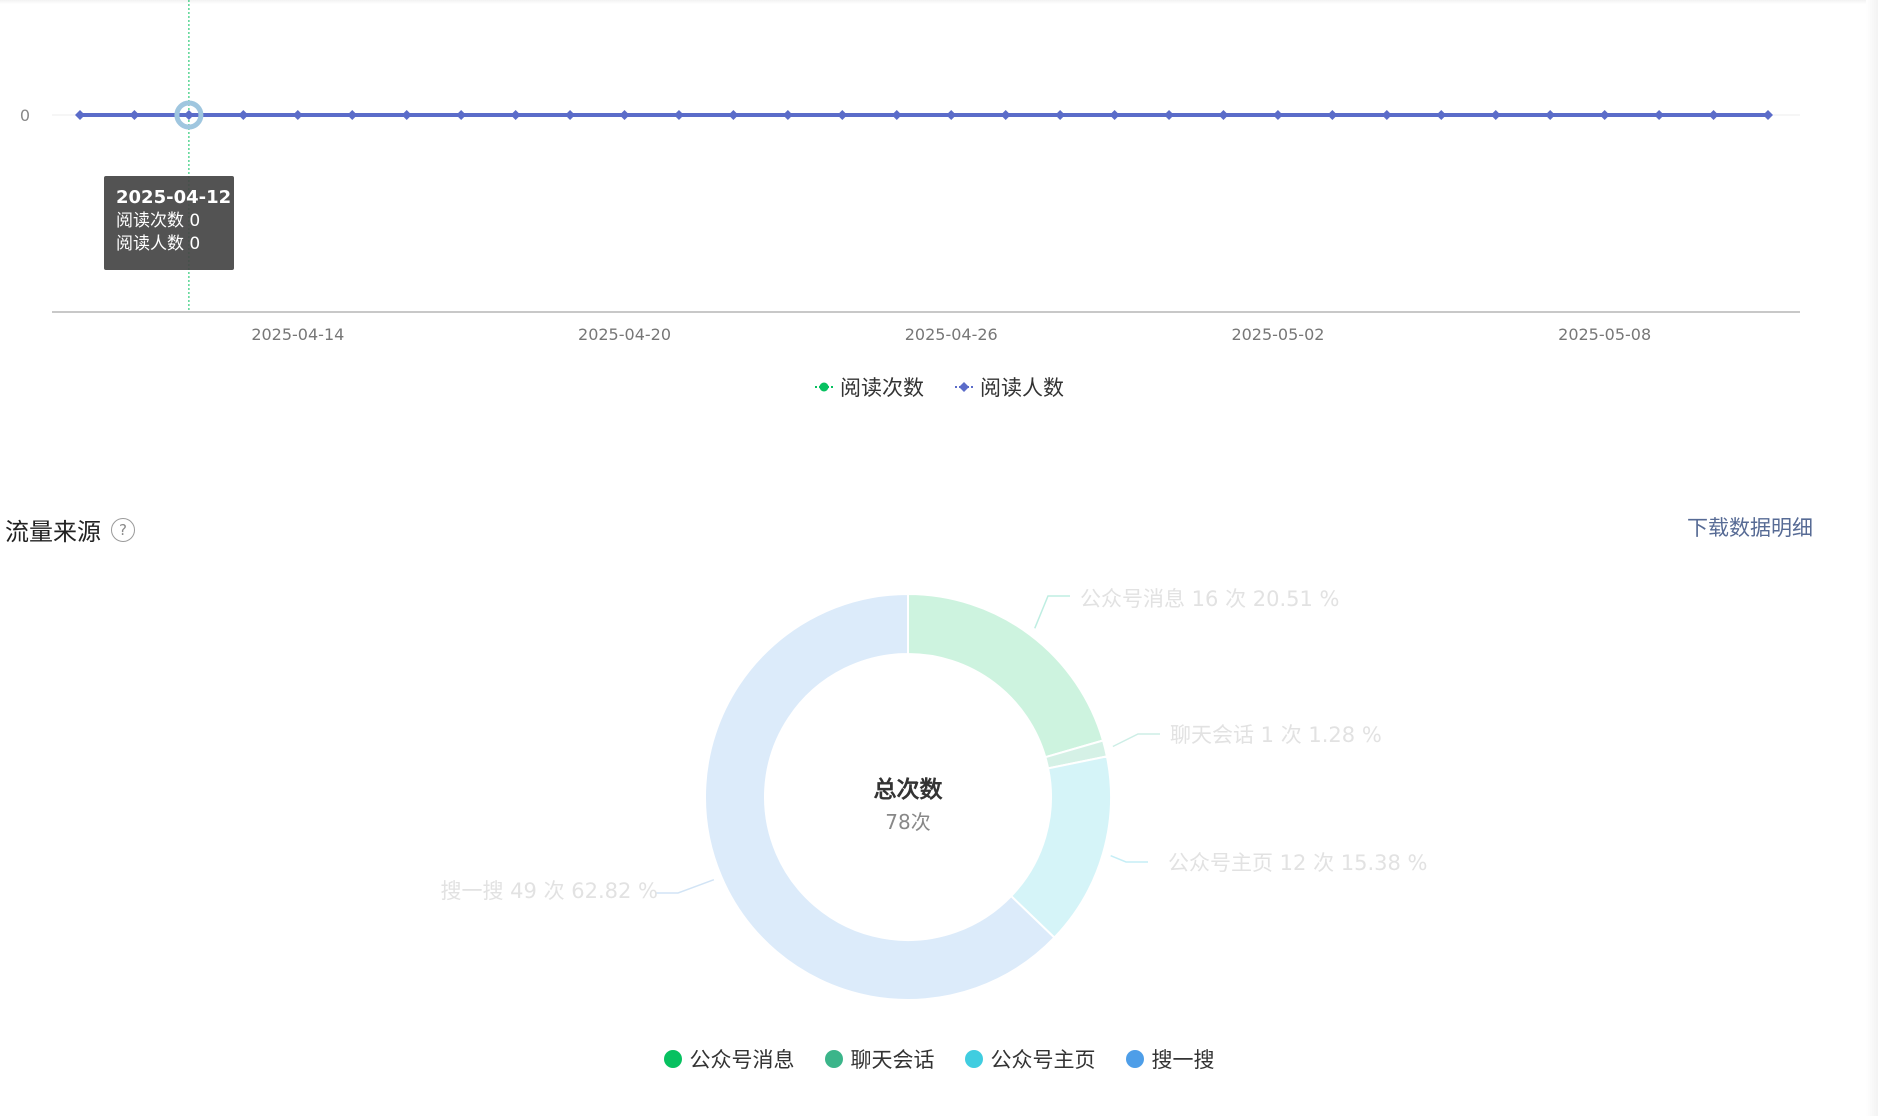 The image size is (1878, 1116). I want to click on legend-item-readers: 阅读人数, so click(1009, 387).